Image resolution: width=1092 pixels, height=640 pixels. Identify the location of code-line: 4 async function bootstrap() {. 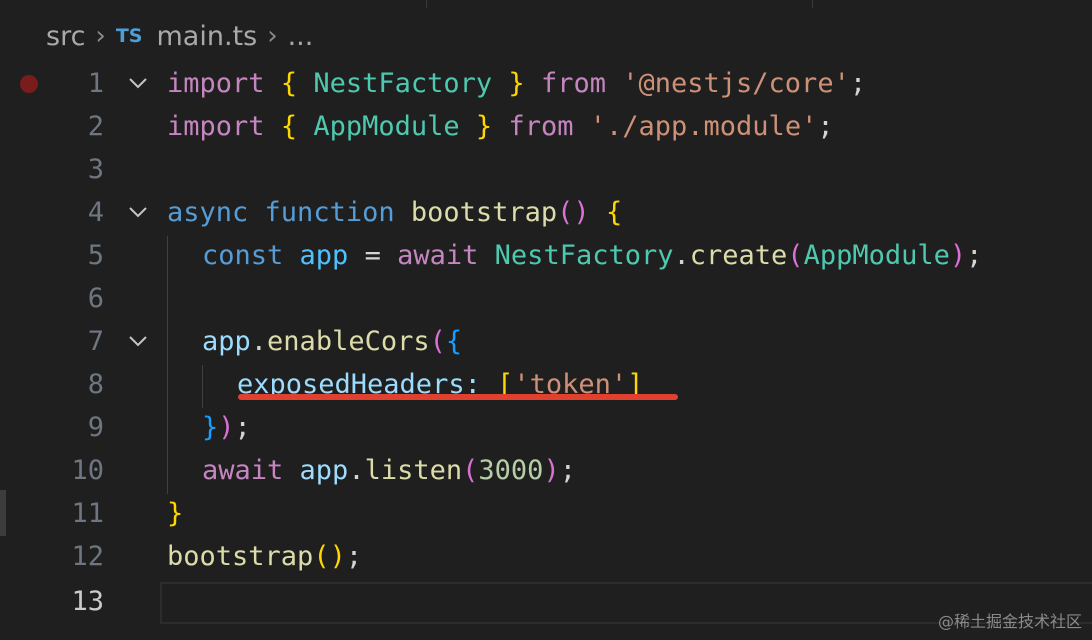
(546, 212).